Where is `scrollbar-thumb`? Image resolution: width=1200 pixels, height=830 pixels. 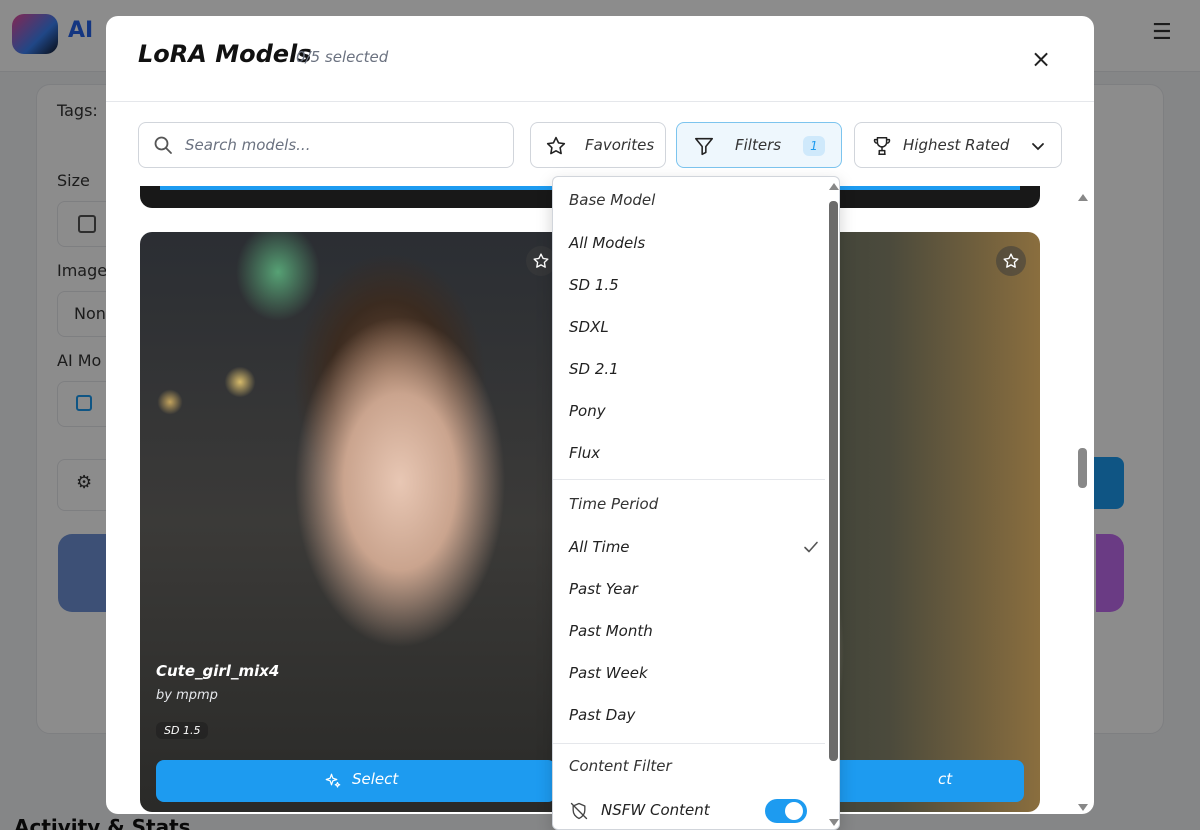 scrollbar-thumb is located at coordinates (1082, 468).